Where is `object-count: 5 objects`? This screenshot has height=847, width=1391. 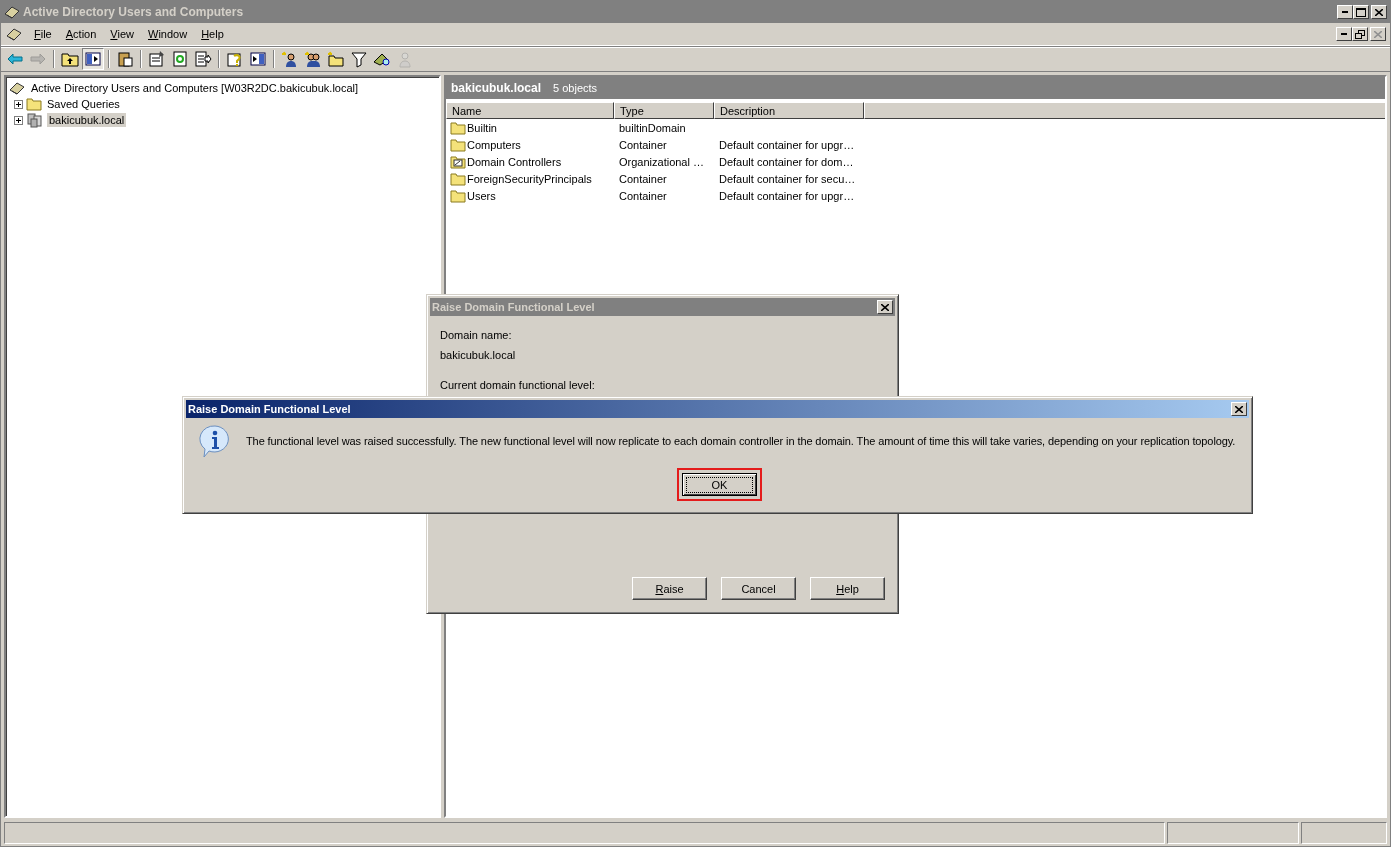 object-count: 5 objects is located at coordinates (575, 88).